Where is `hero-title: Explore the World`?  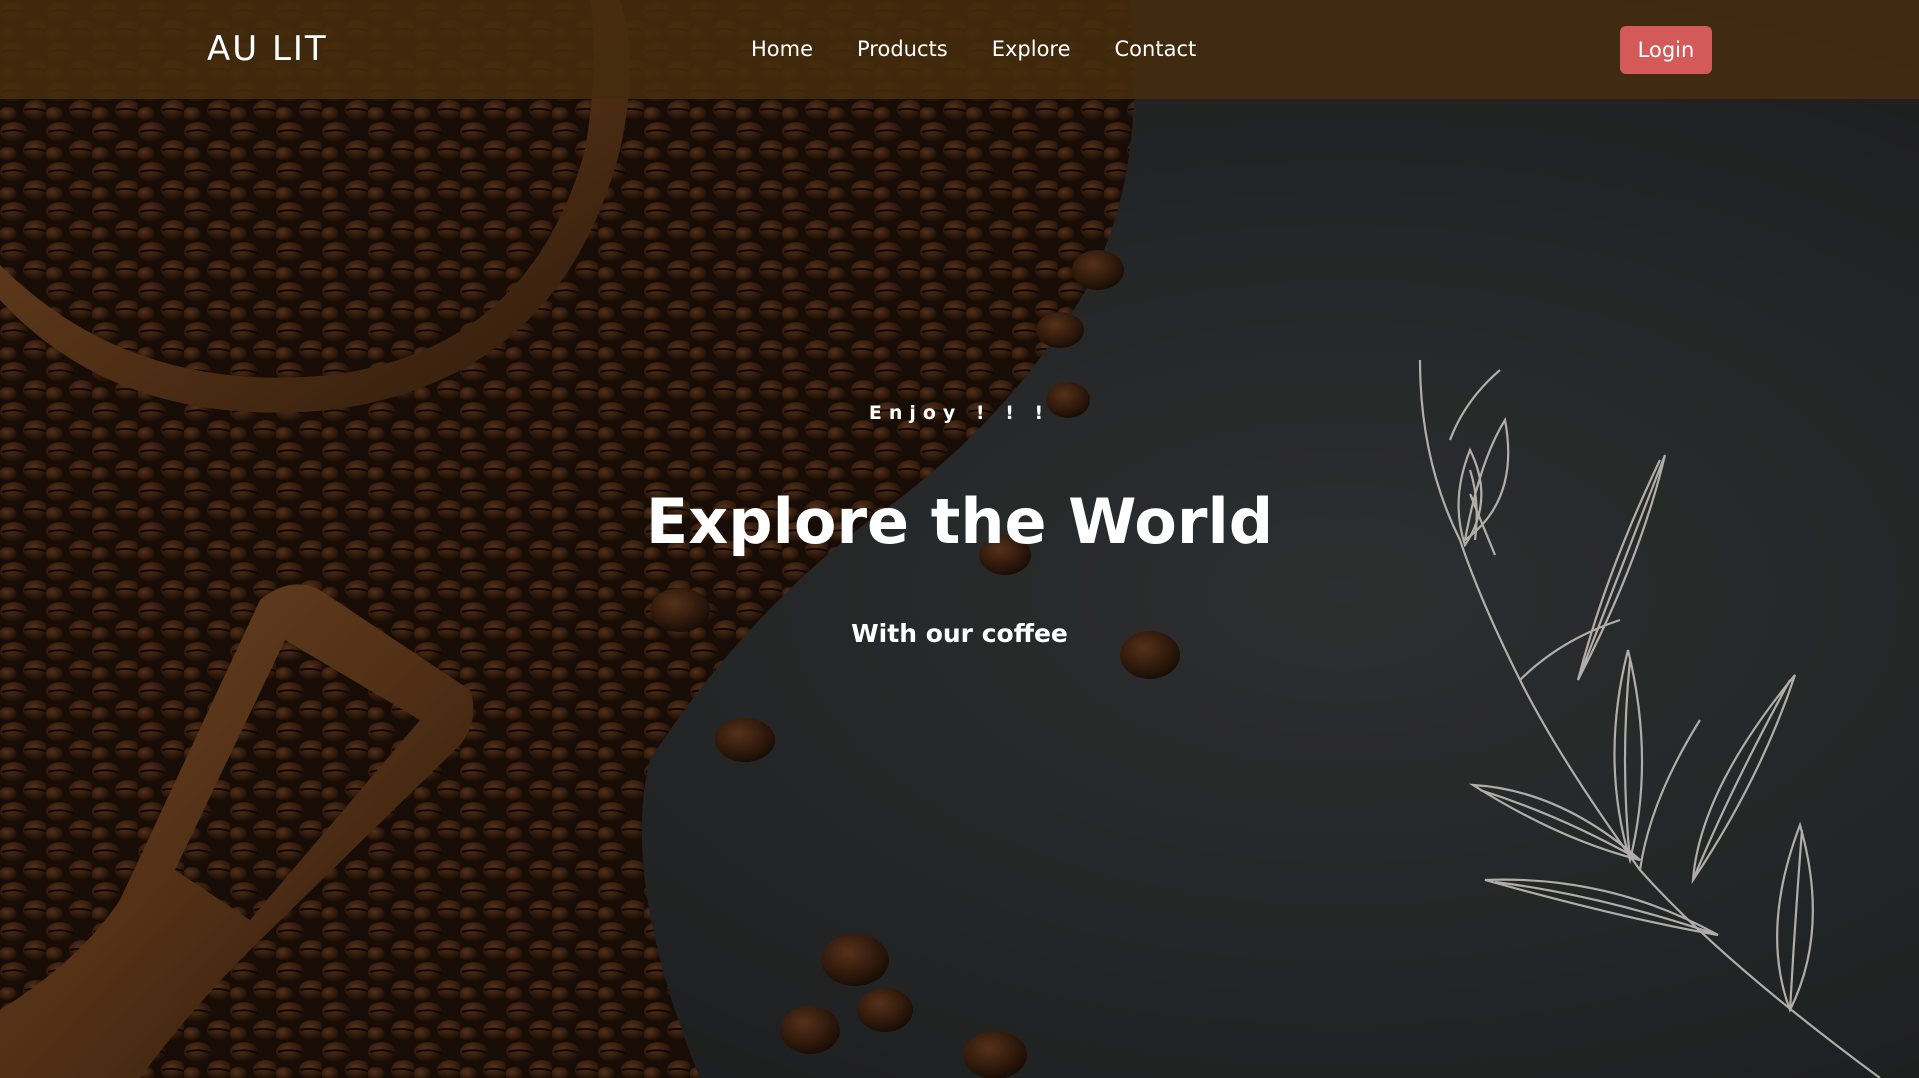 hero-title: Explore the World is located at coordinates (959, 521).